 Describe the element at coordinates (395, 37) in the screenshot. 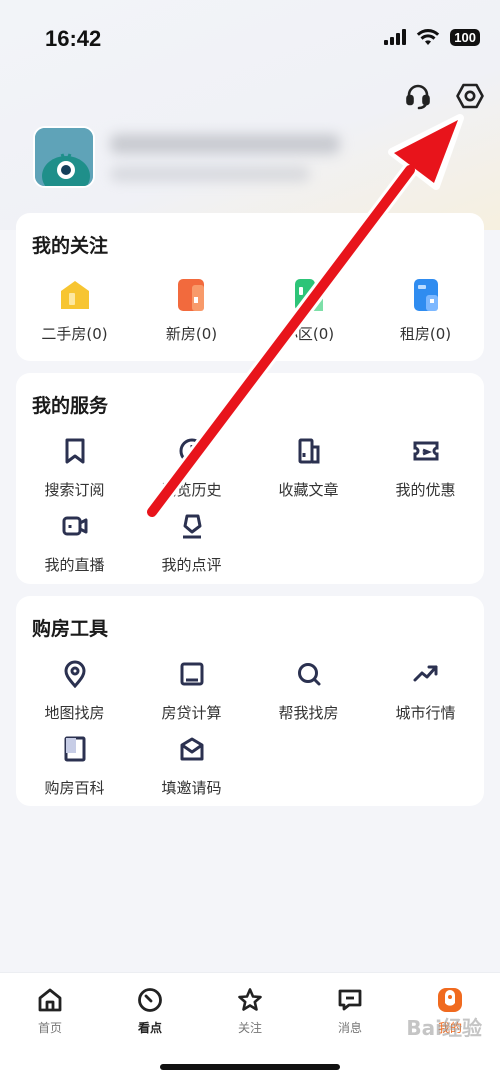

I see `cellular-signal-icon` at that location.